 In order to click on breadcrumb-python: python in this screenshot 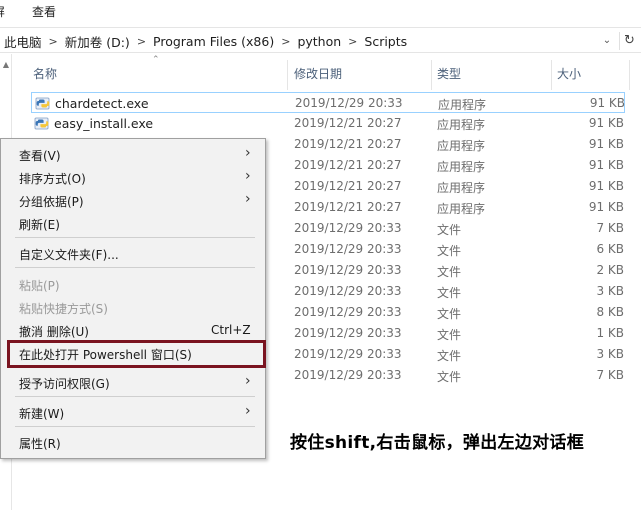, I will do `click(319, 41)`.